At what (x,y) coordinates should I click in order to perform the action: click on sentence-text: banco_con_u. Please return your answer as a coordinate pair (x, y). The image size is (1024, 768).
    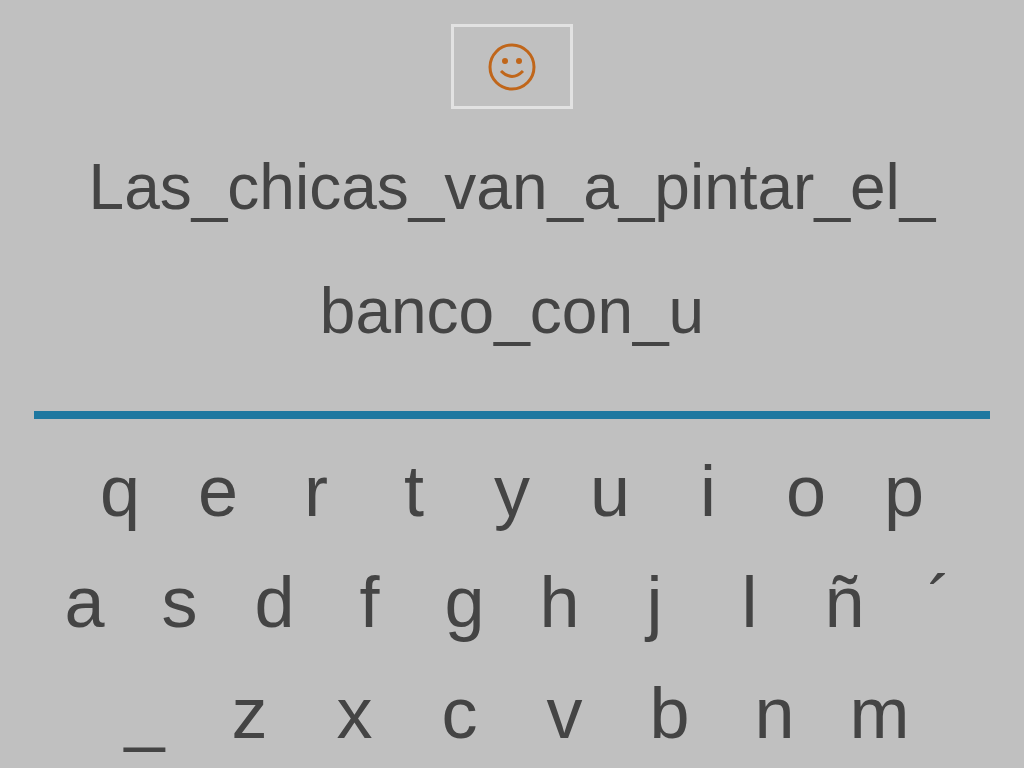
    Looking at the image, I should click on (512, 312).